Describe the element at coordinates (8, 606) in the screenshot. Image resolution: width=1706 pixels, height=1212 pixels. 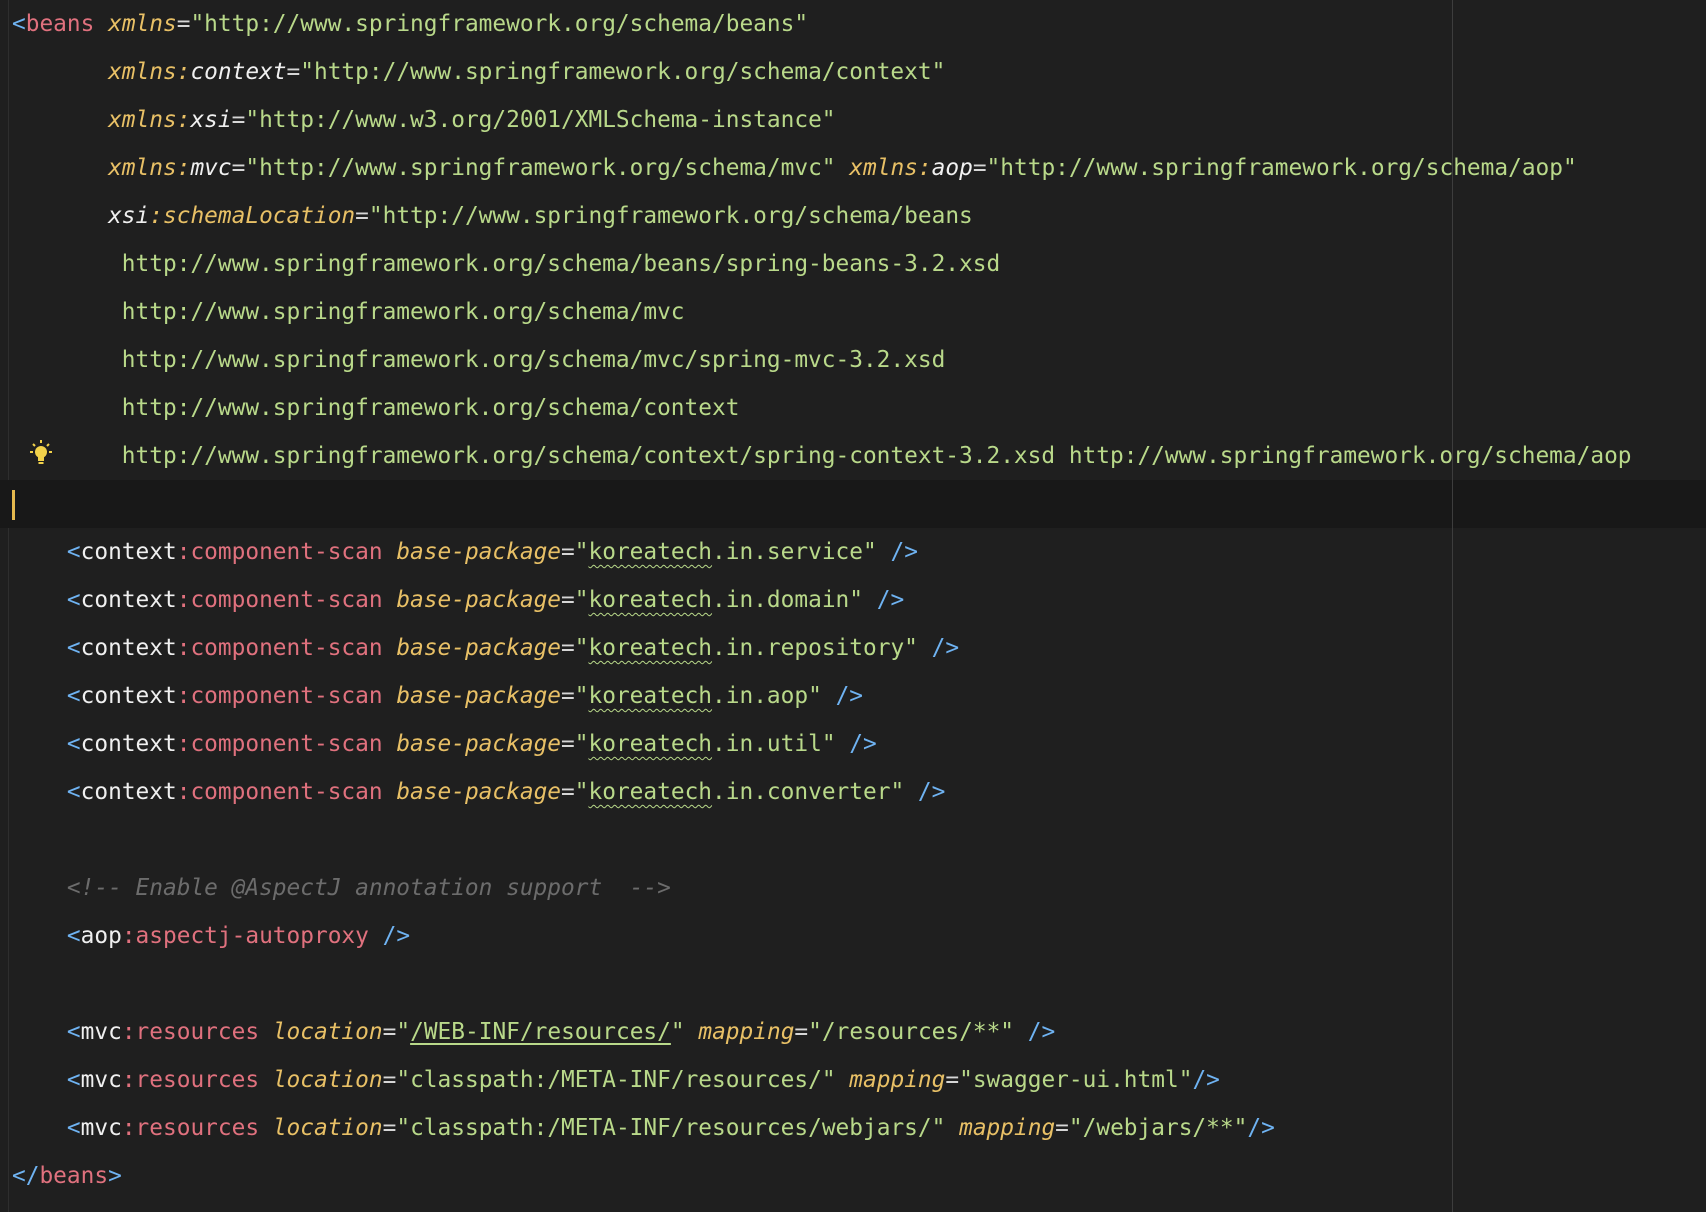
I see `gutter-border` at that location.